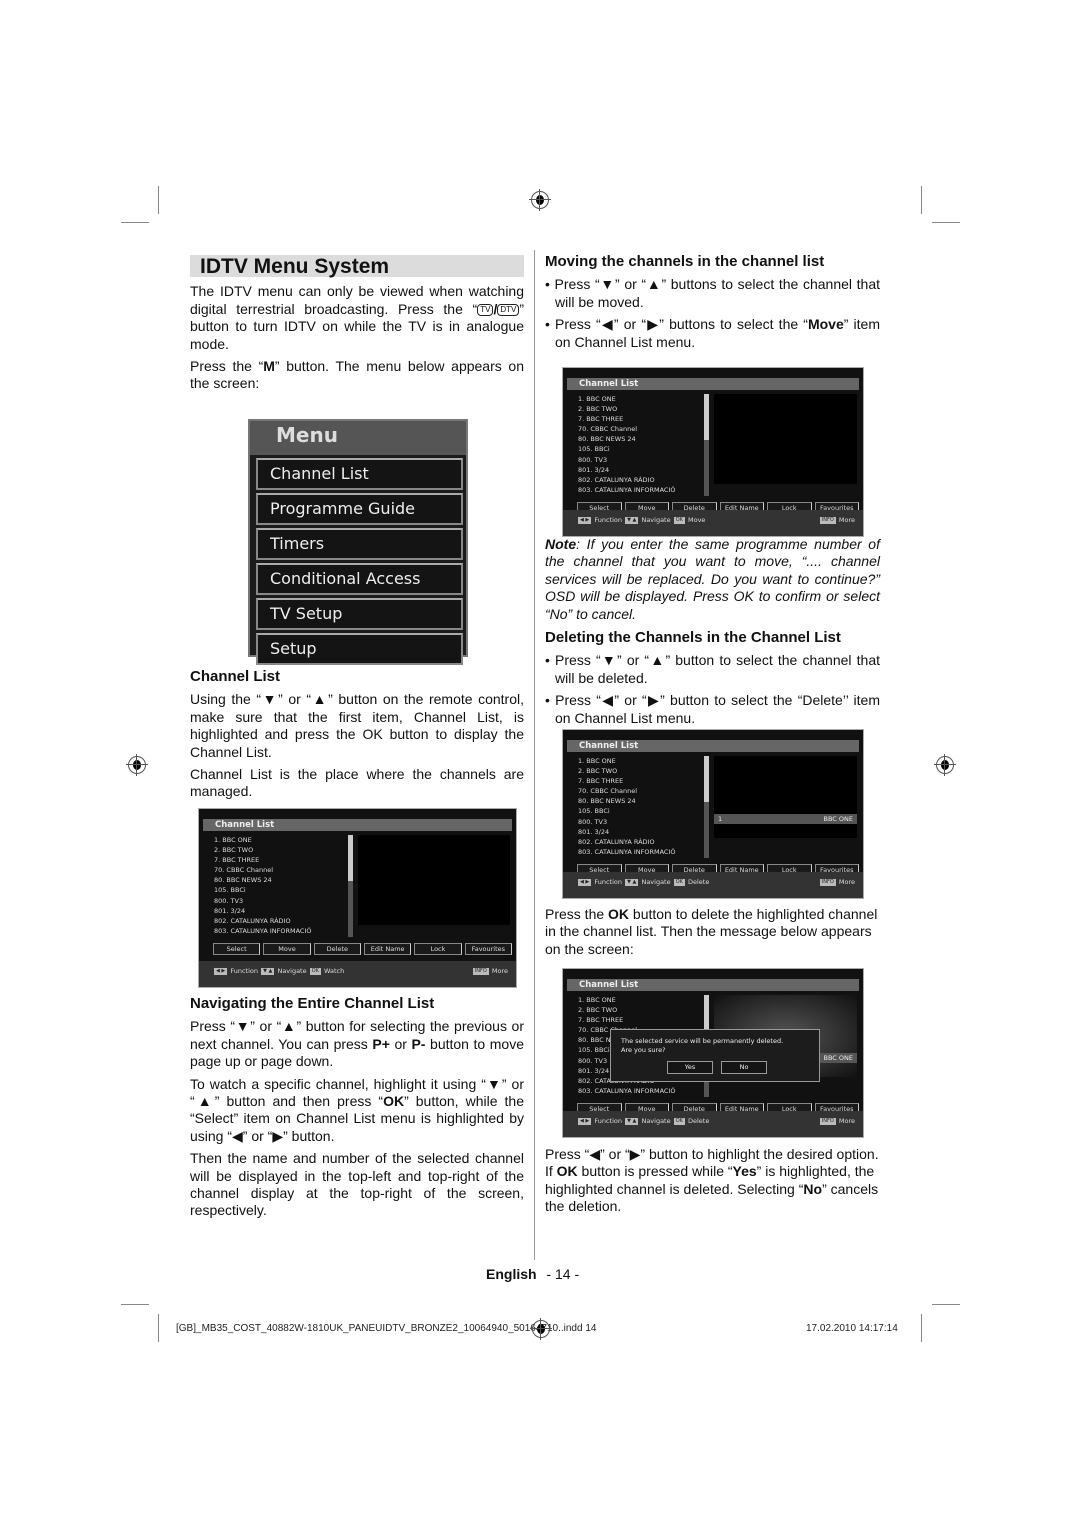 Image resolution: width=1080 pixels, height=1528 pixels. Describe the element at coordinates (690, 1067) in the screenshot. I see `dialog-yes-button: Yes` at that location.